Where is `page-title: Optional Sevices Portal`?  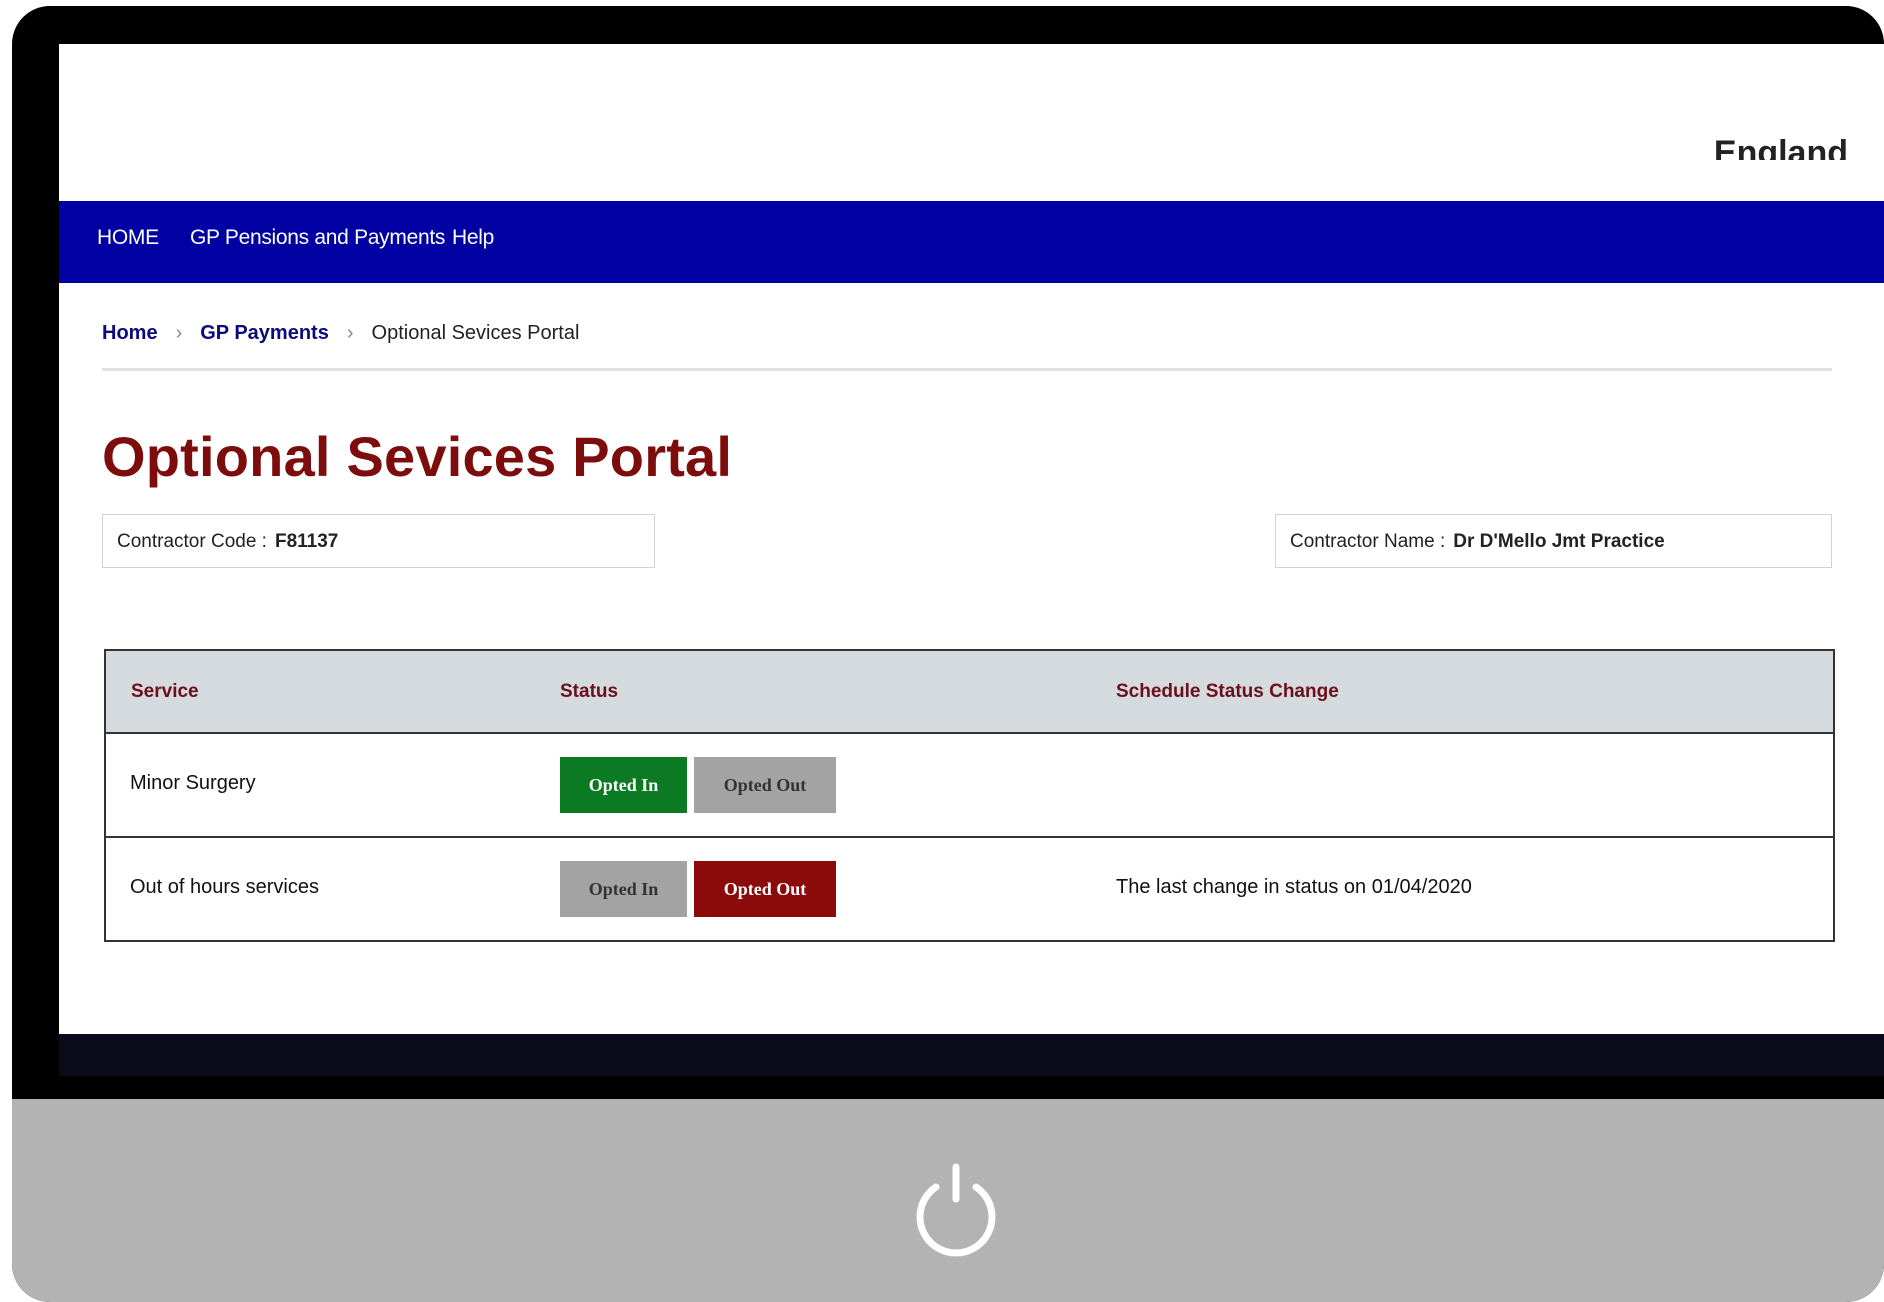
page-title: Optional Sevices Portal is located at coordinates (417, 456).